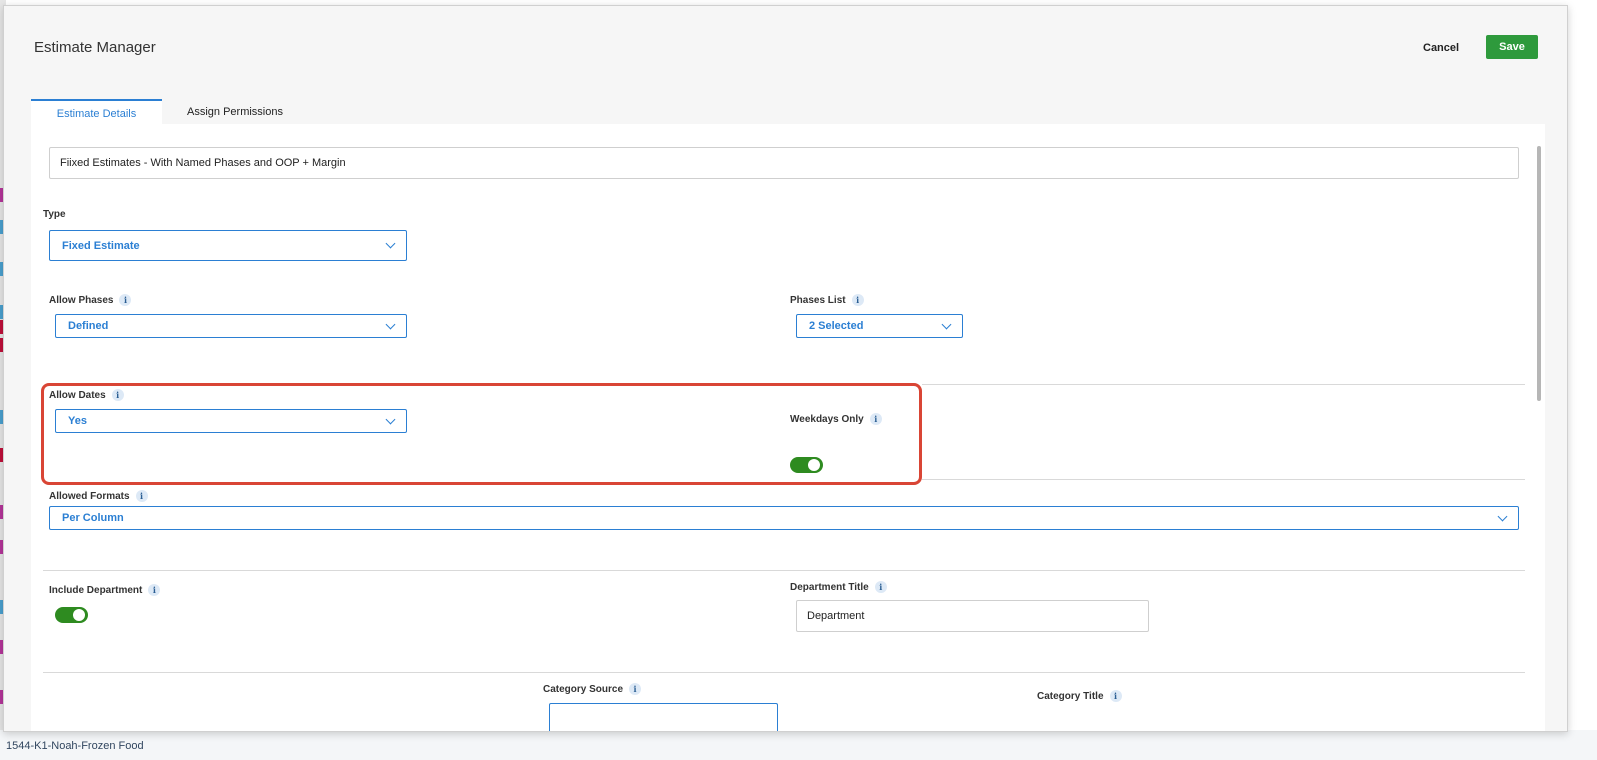  Describe the element at coordinates (1441, 48) in the screenshot. I see `cancel-button: Cancel` at that location.